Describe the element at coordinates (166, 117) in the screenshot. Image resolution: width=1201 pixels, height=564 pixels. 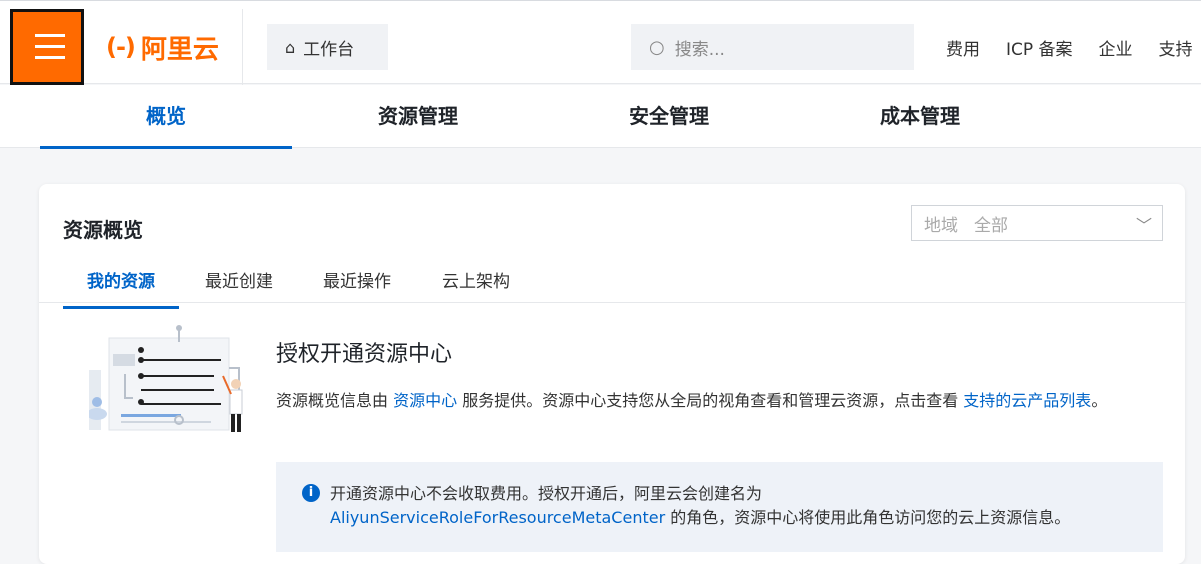
I see `tab-overview: 概览` at that location.